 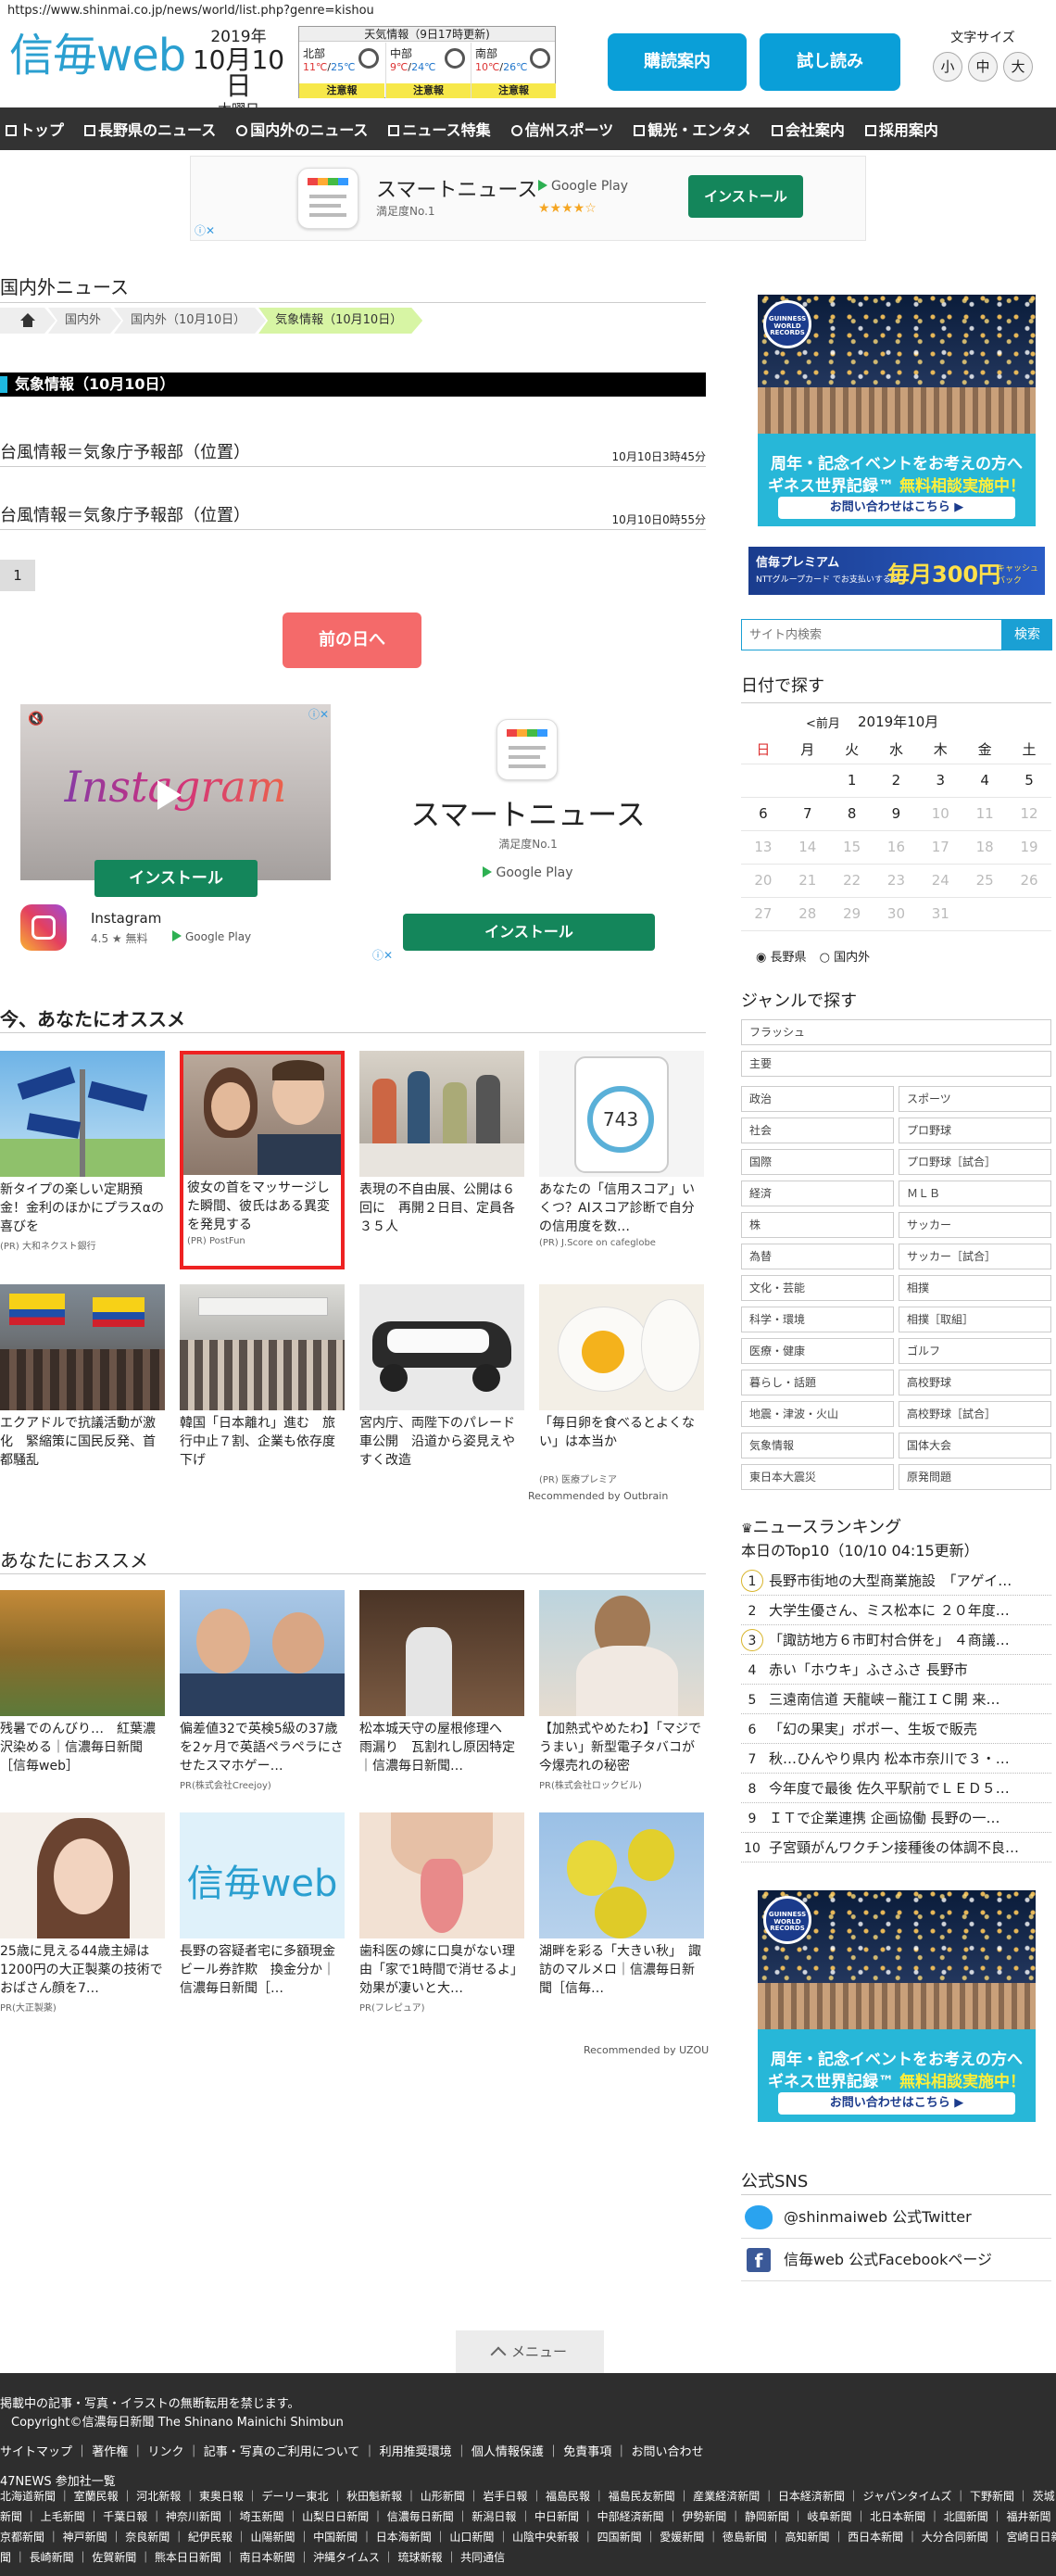 What do you see at coordinates (983, 67) in the screenshot?
I see `font-mid-button: 中` at bounding box center [983, 67].